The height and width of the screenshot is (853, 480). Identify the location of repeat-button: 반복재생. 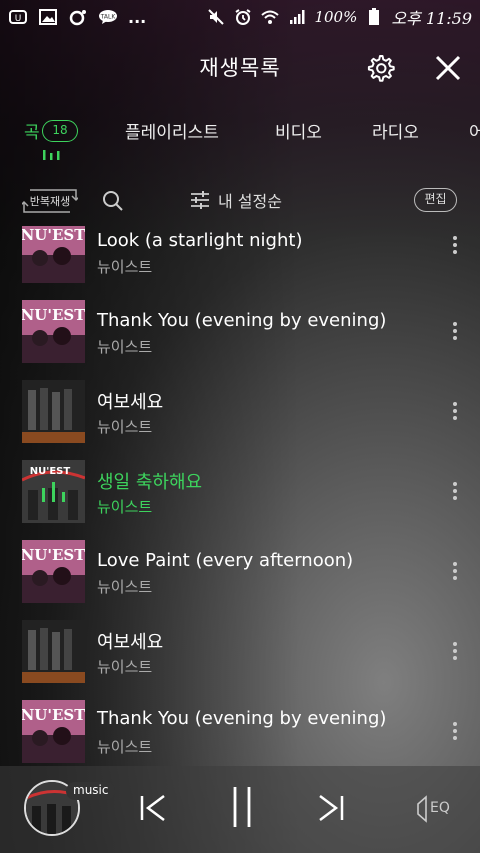
(50, 201).